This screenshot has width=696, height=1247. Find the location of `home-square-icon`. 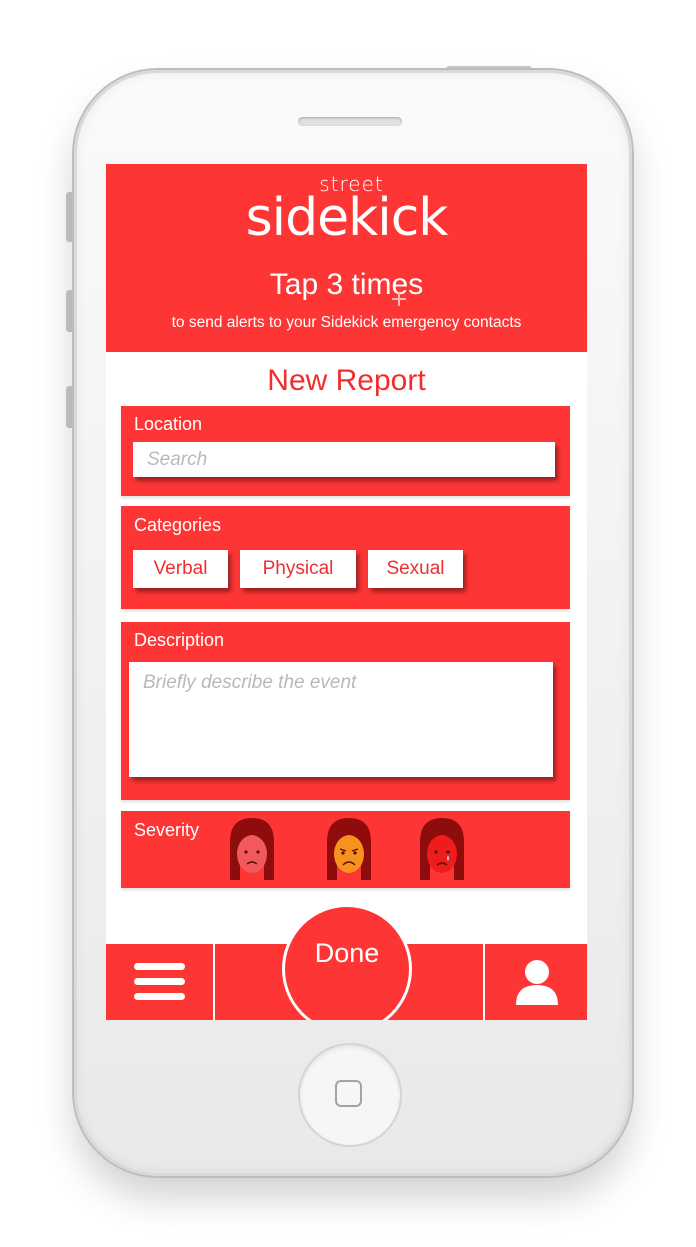

home-square-icon is located at coordinates (348, 1093).